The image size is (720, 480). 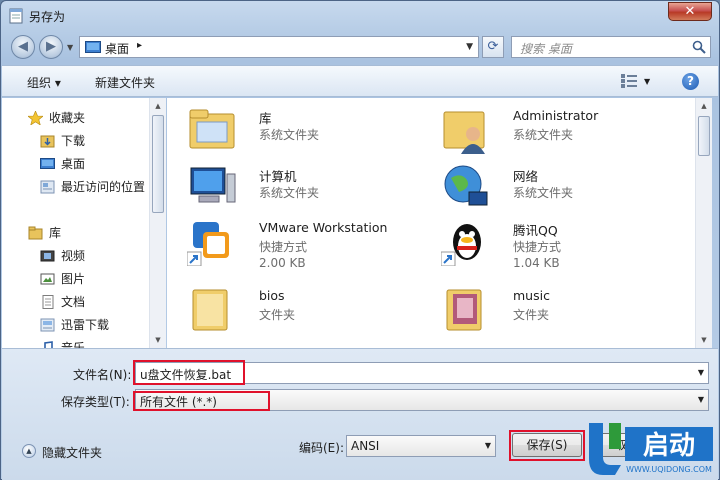 I want to click on user-folder-icon, so click(x=464, y=132).